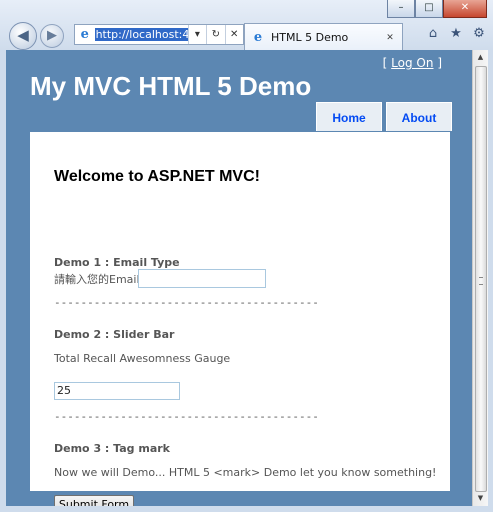  I want to click on browser-tab: e HTML 5 Demo ✕, so click(323, 37).